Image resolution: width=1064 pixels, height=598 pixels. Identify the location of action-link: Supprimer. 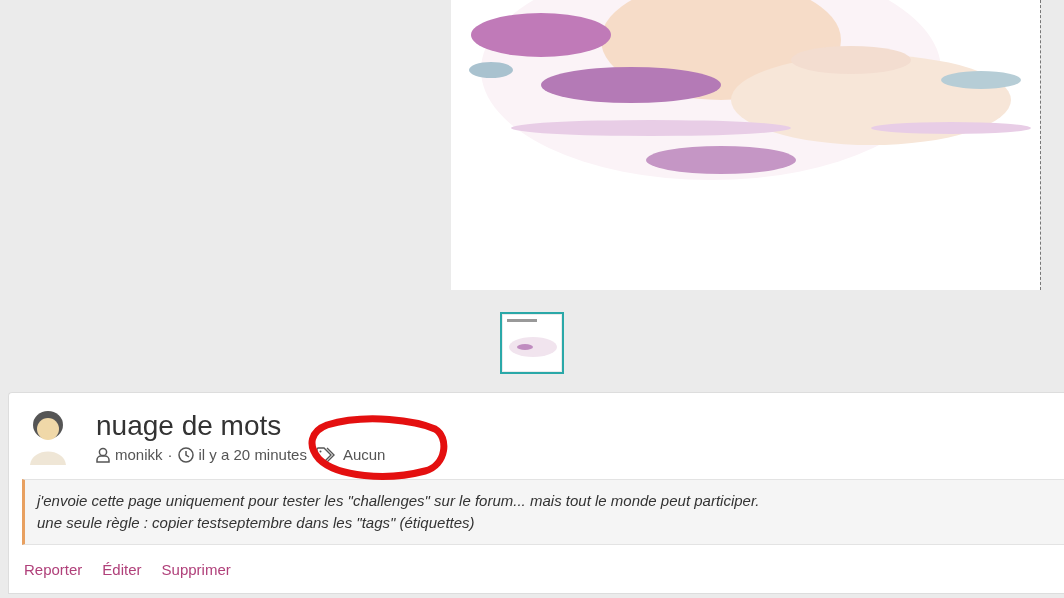
(196, 569).